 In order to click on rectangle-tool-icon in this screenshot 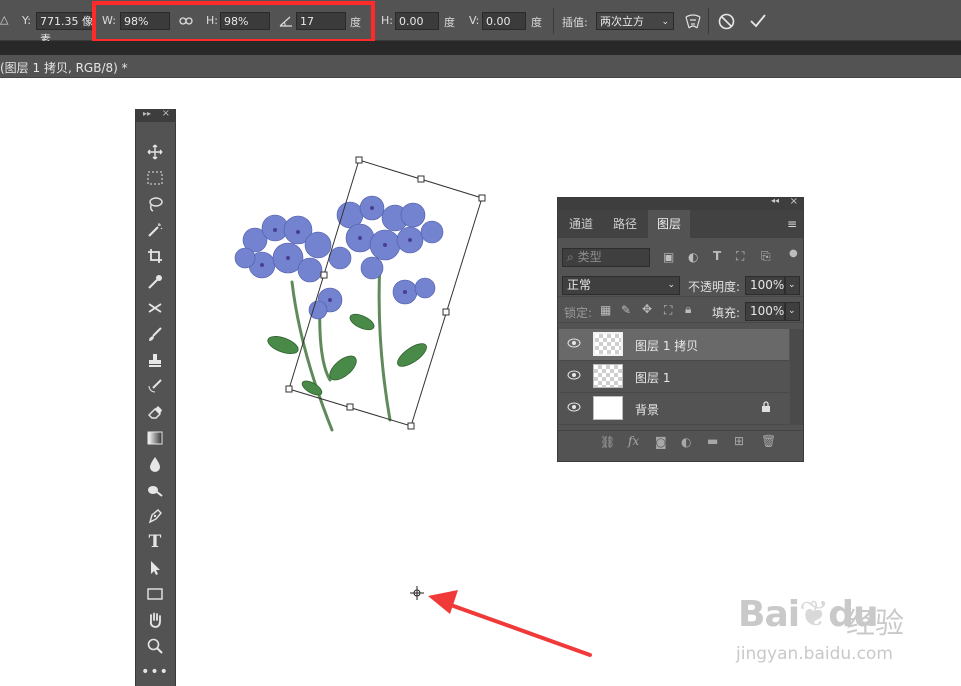, I will do `click(155, 594)`.